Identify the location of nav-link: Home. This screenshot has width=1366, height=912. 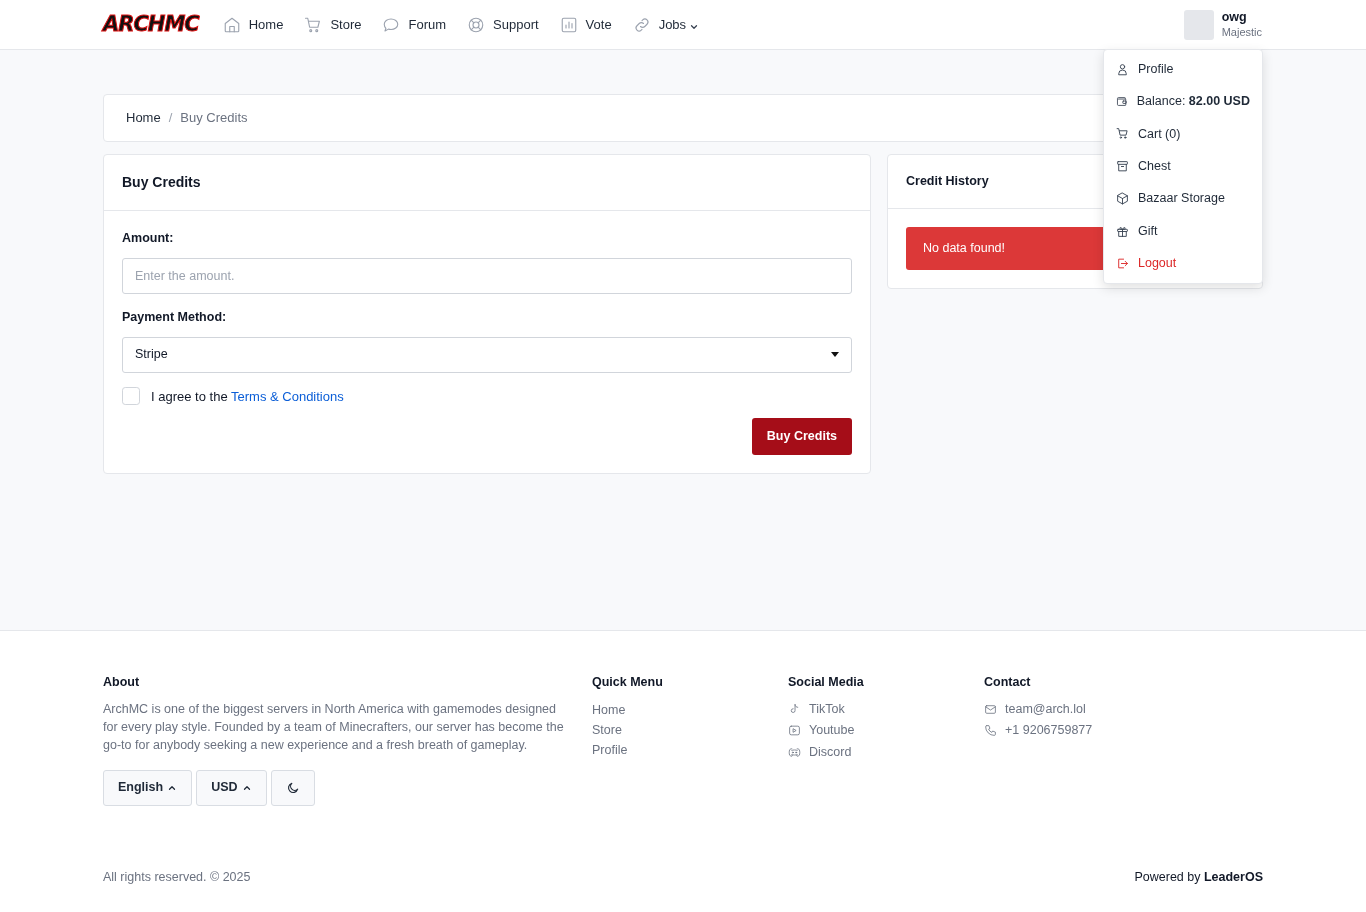
(253, 24).